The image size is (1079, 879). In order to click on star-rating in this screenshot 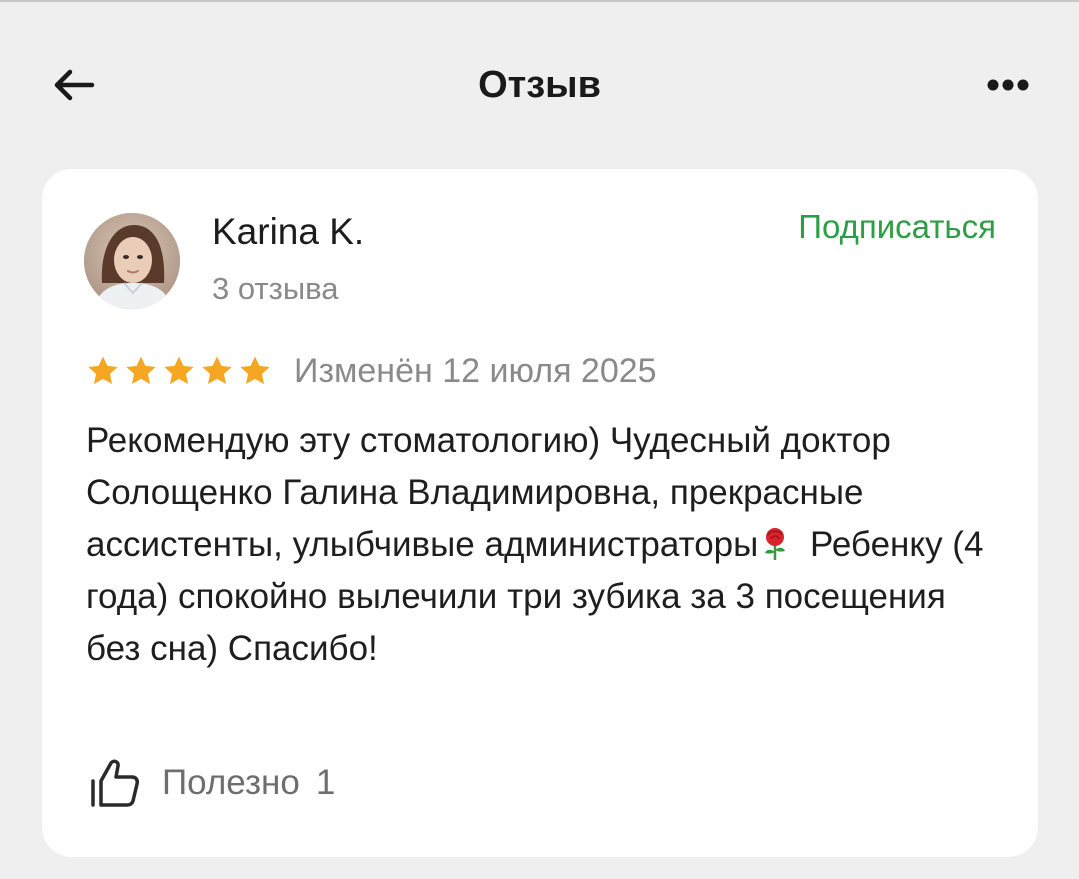, I will do `click(179, 371)`.